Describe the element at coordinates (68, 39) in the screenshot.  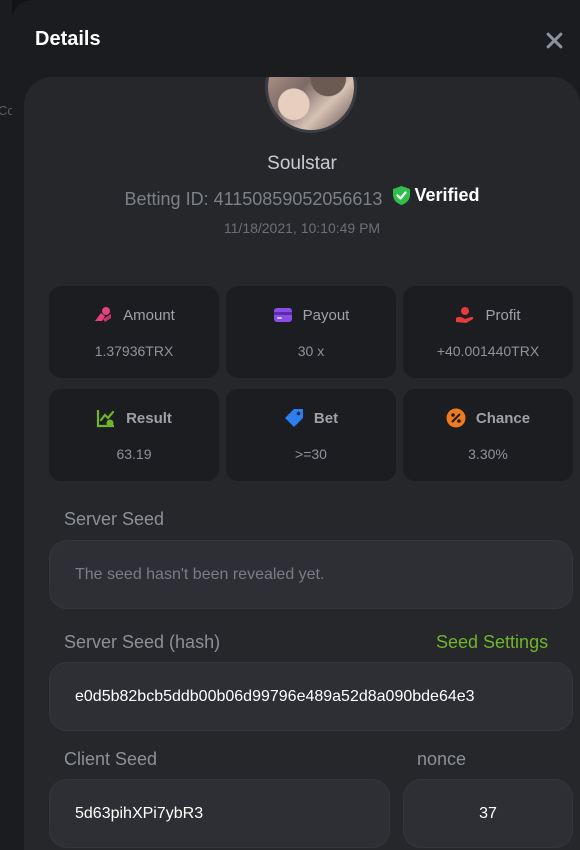
I see `modal-title: Details` at that location.